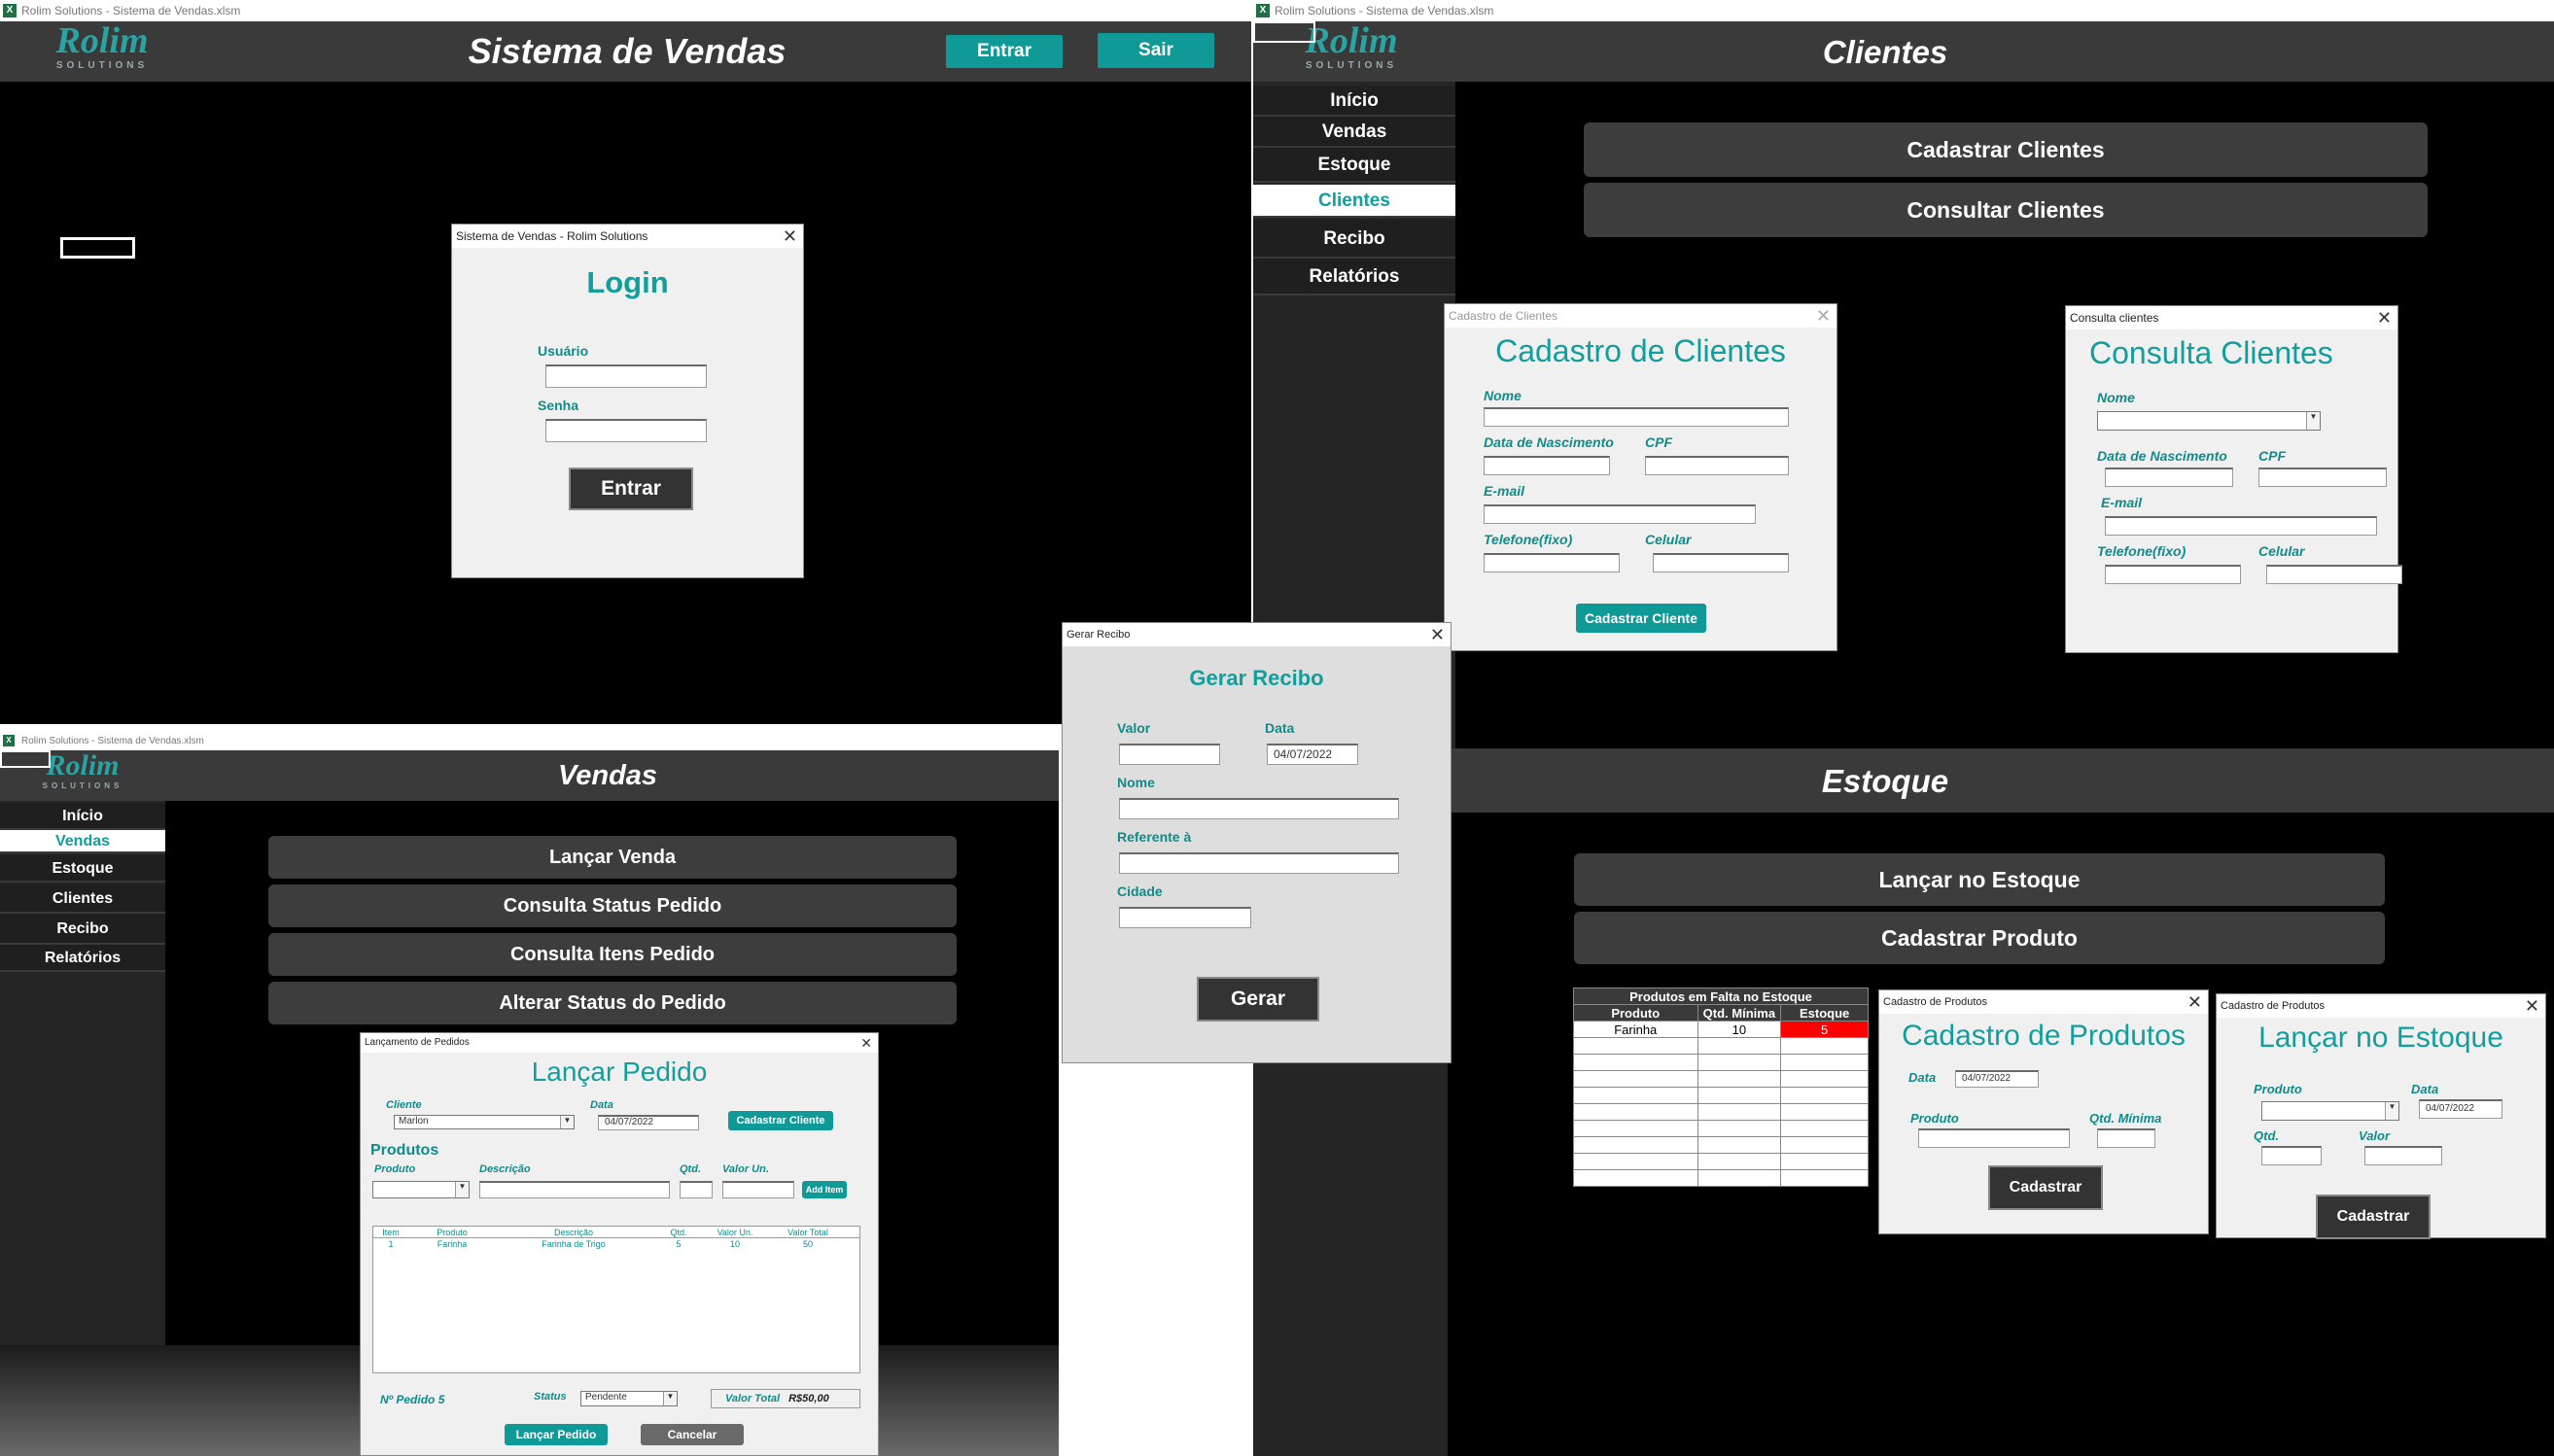  What do you see at coordinates (1004, 51) in the screenshot?
I see `header-enter-button: Entrar` at bounding box center [1004, 51].